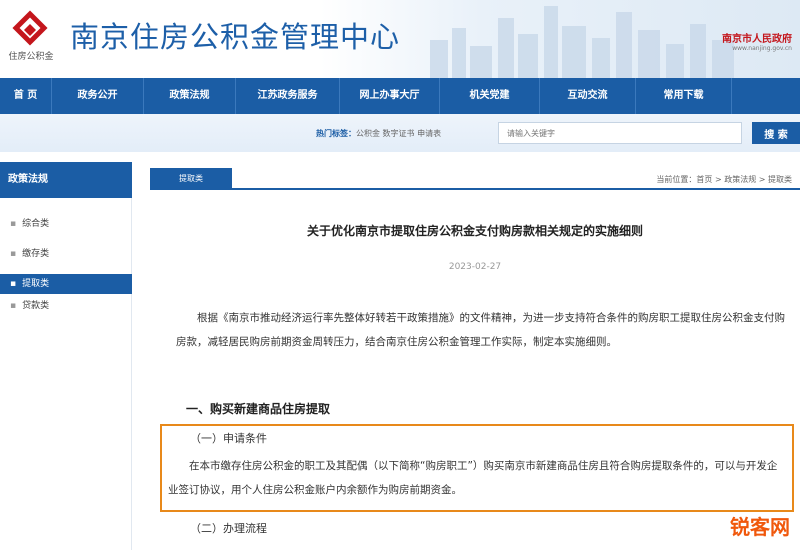  Describe the element at coordinates (66, 180) in the screenshot. I see `sidebar-title: 政策法规` at that location.